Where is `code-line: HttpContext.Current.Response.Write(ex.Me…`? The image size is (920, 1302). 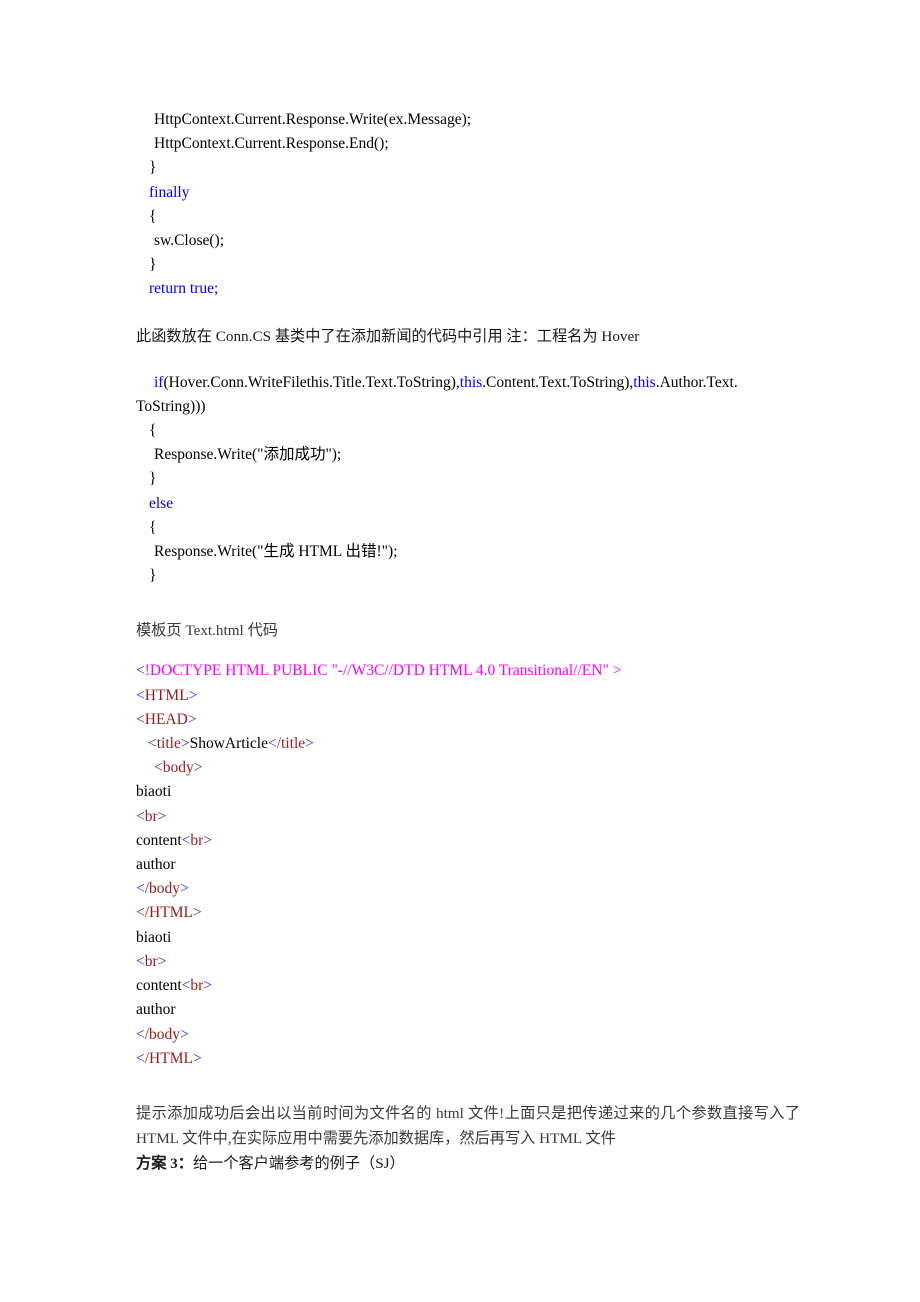 code-line: HttpContext.Current.Response.Write(ex.Me… is located at coordinates (468, 120).